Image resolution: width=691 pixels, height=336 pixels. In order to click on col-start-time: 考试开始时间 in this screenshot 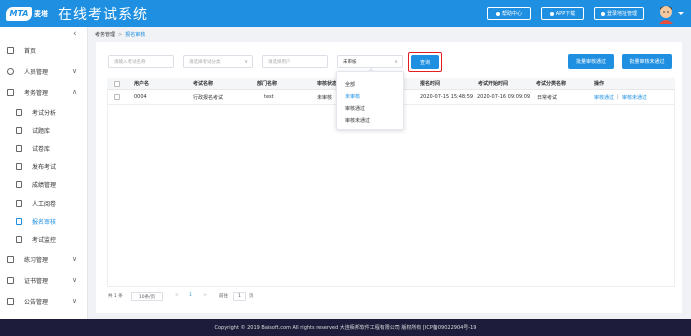, I will do `click(493, 84)`.